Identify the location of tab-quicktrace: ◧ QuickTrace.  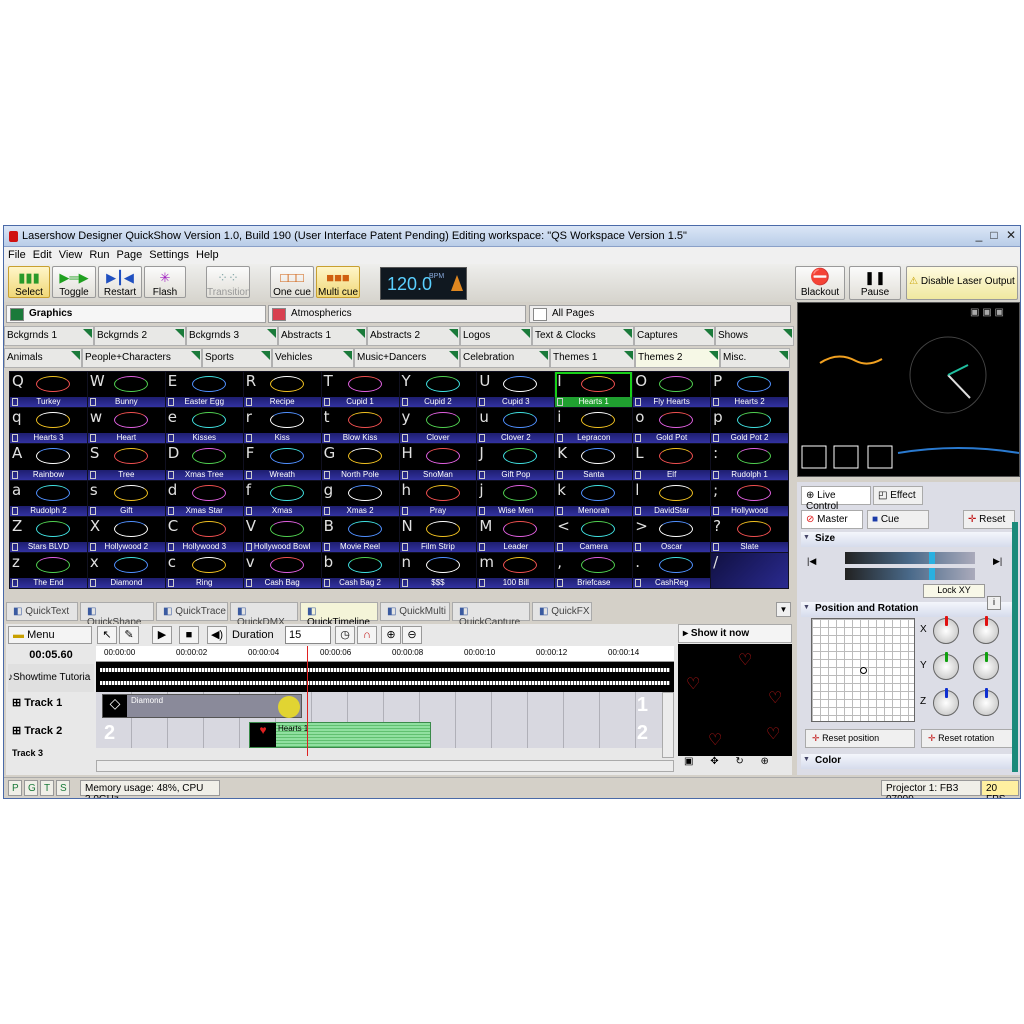
(192, 611).